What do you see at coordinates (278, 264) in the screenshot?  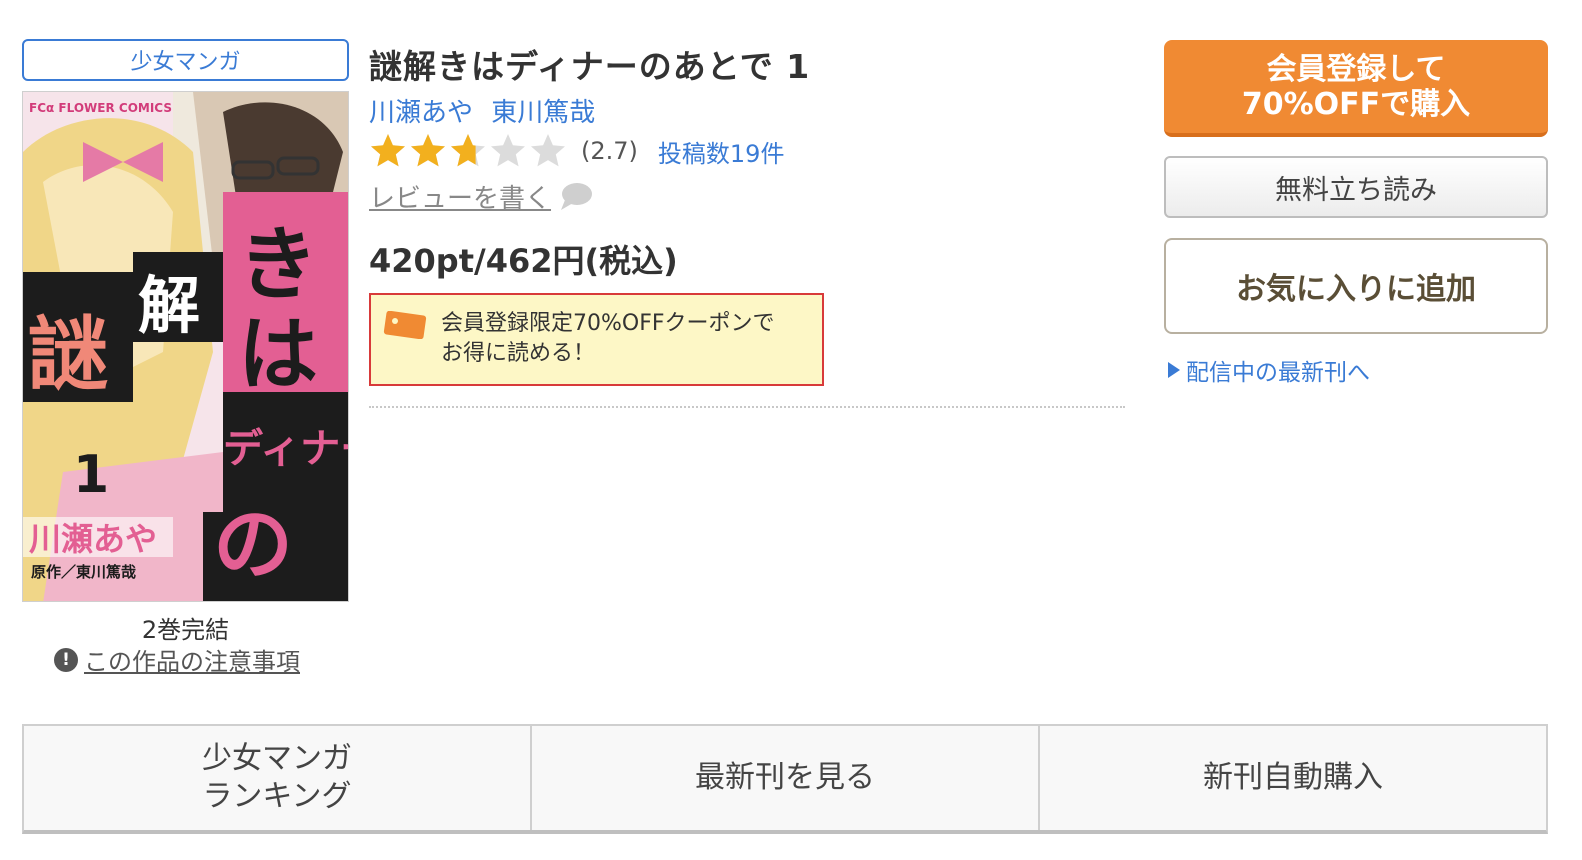 I see `svg-text: き` at bounding box center [278, 264].